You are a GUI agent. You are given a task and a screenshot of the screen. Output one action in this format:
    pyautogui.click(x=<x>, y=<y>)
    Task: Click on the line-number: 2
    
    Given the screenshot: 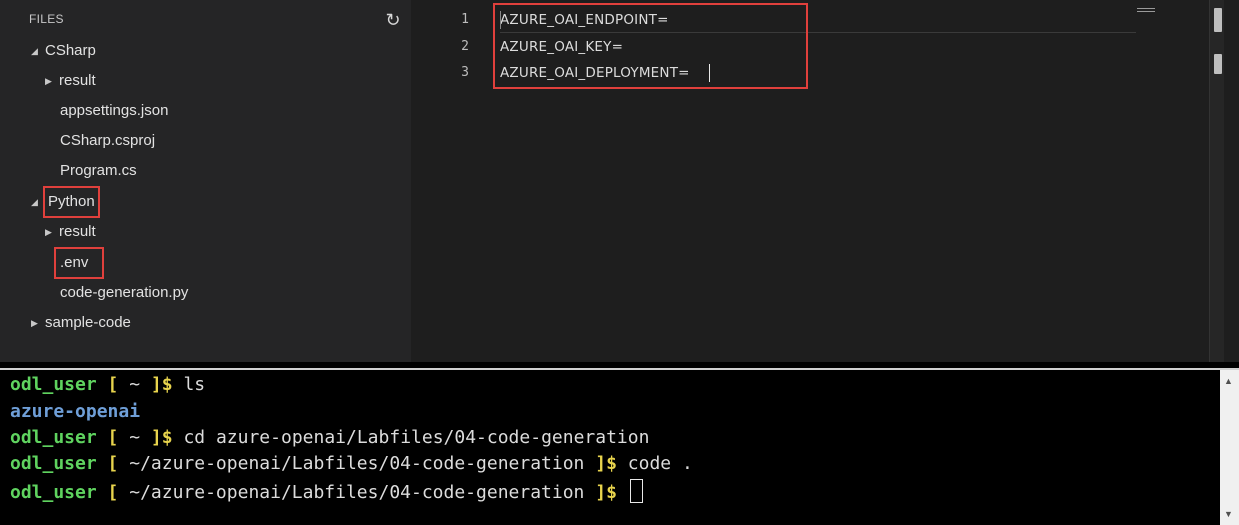 What is the action you would take?
    pyautogui.click(x=465, y=46)
    